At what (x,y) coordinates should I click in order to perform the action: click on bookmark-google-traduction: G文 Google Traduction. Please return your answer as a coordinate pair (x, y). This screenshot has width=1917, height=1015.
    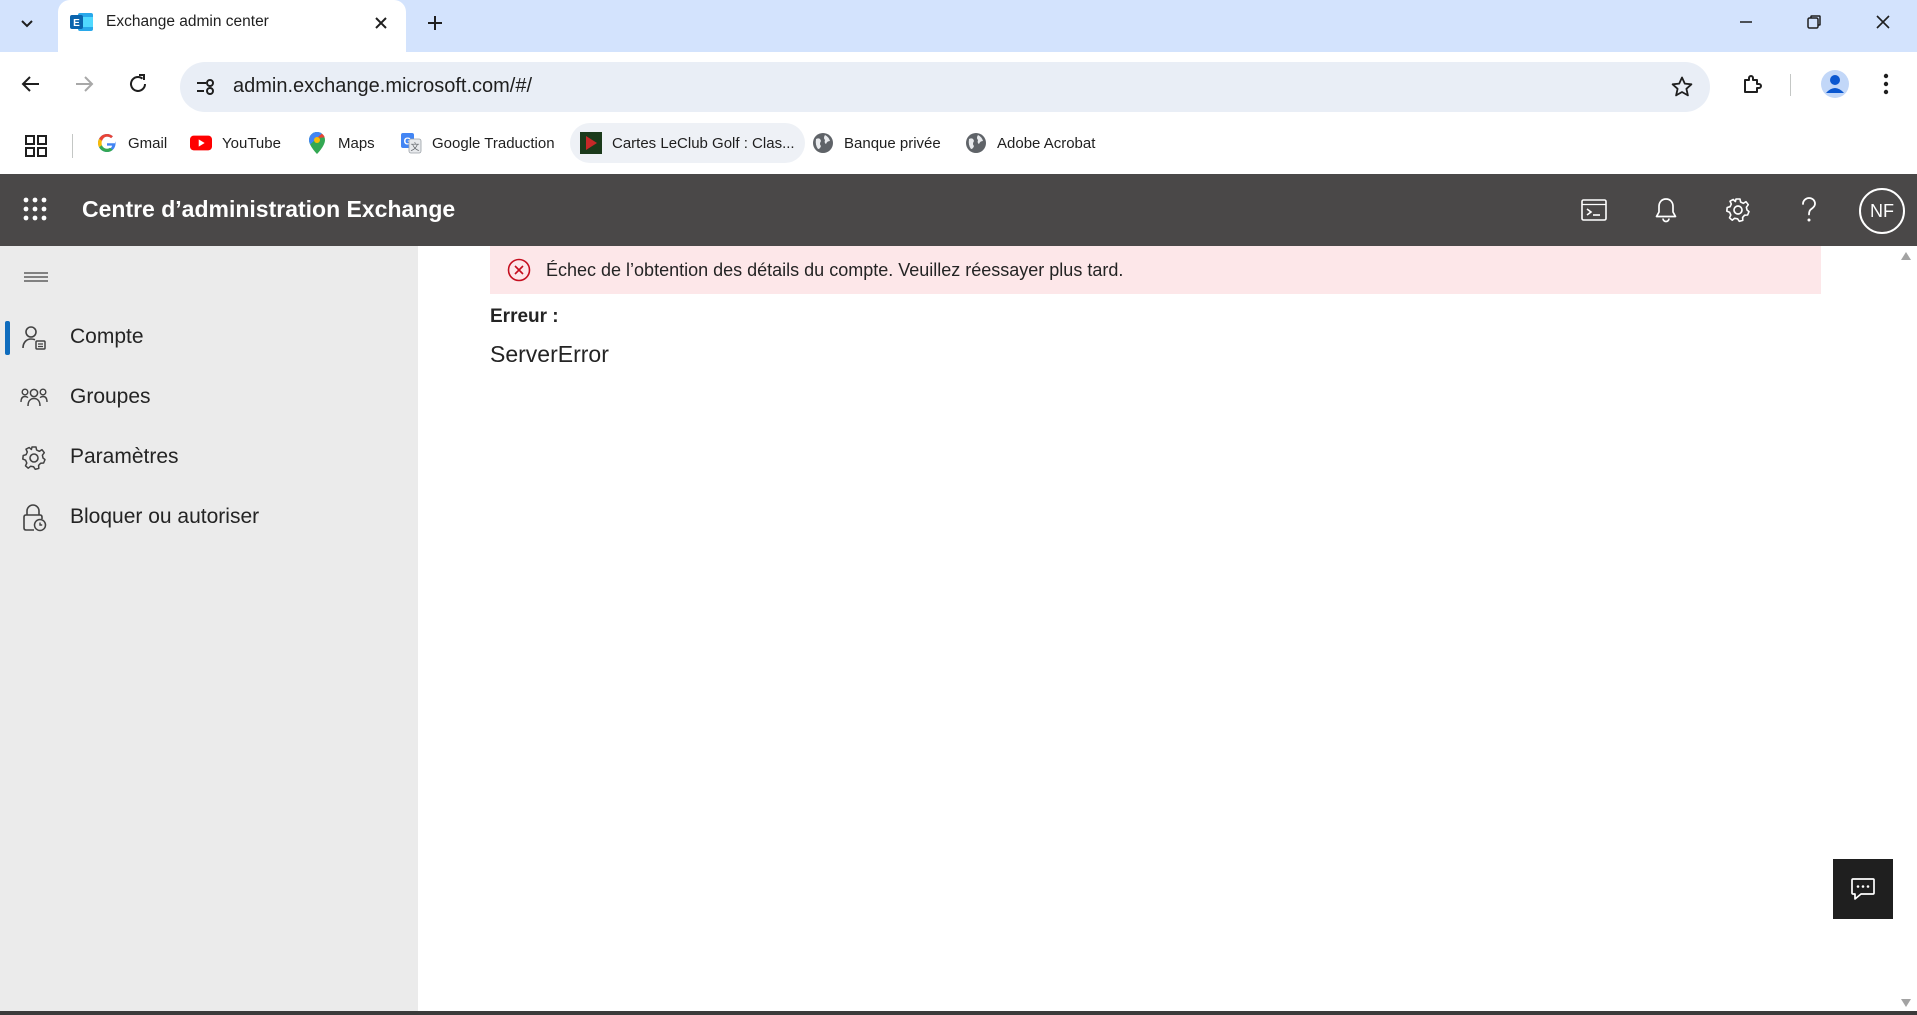
    Looking at the image, I should click on (477, 143).